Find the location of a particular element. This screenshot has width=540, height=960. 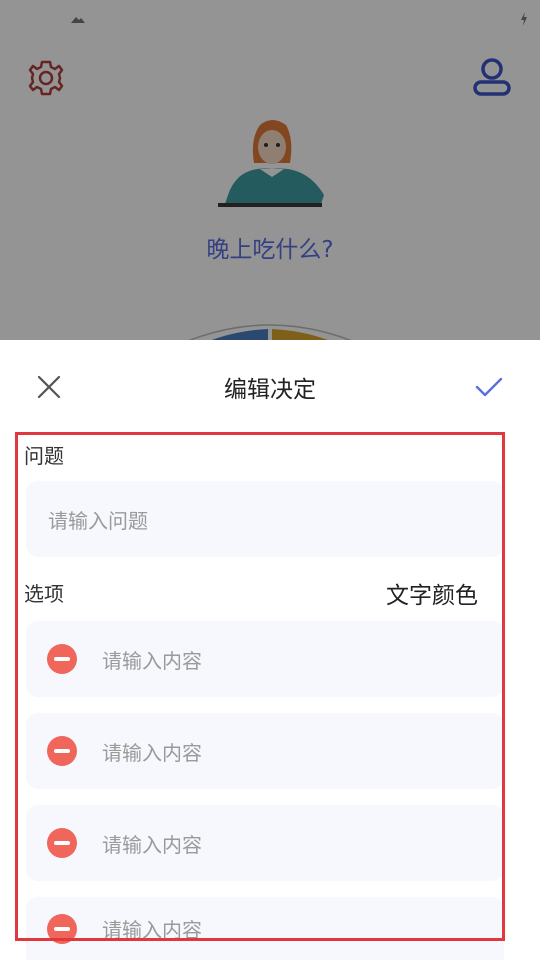

options-label: 选项 is located at coordinates (44, 594).